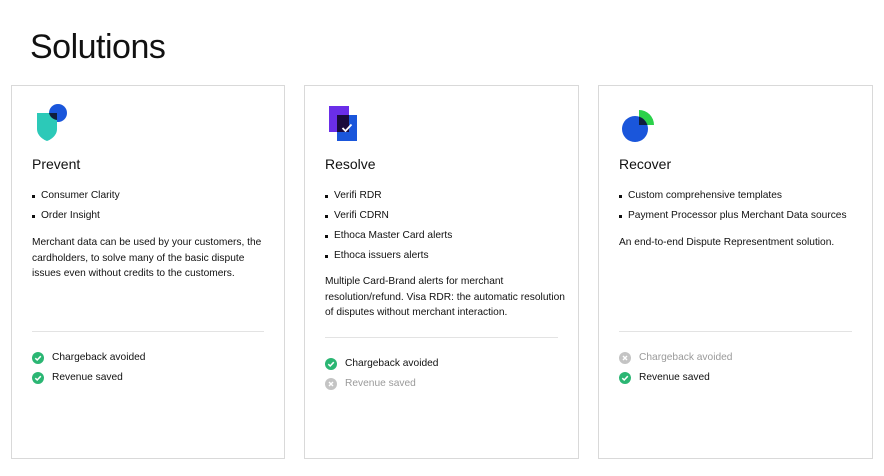 This screenshot has width=884, height=476. I want to click on feature-list: Consumer Clarity Order Insight, so click(76, 206).